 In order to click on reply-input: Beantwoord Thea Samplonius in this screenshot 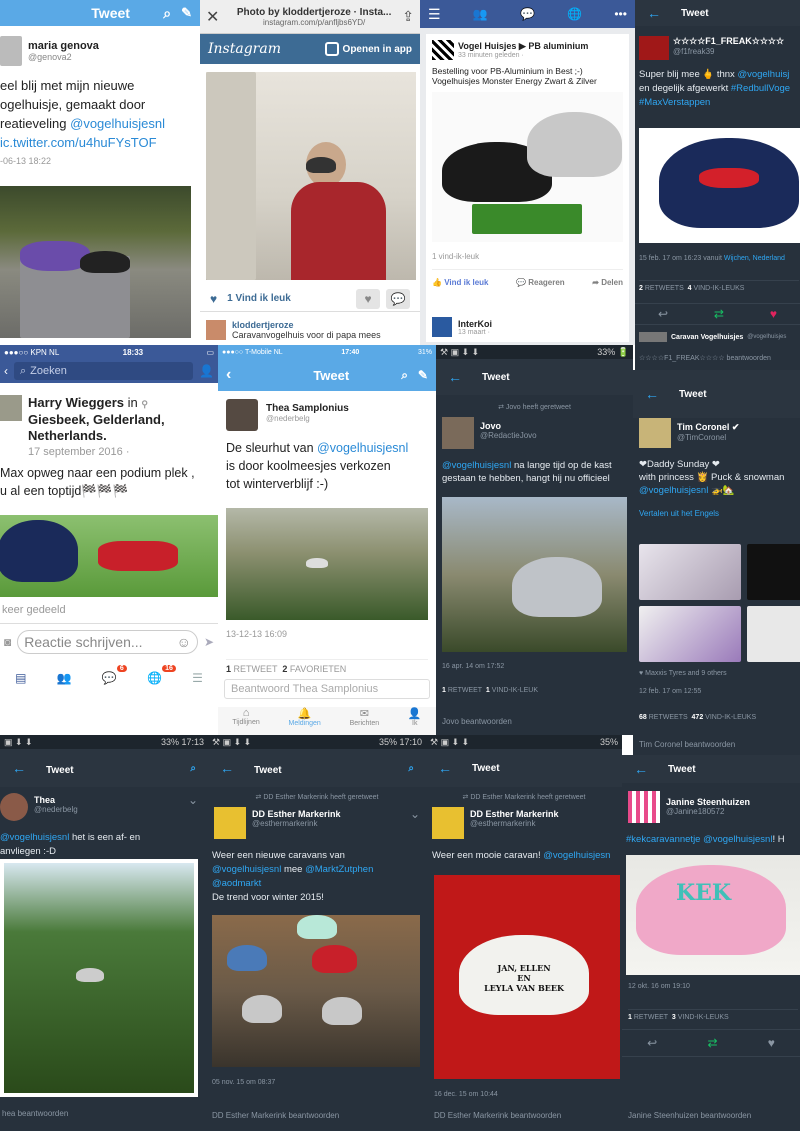, I will do `click(327, 689)`.